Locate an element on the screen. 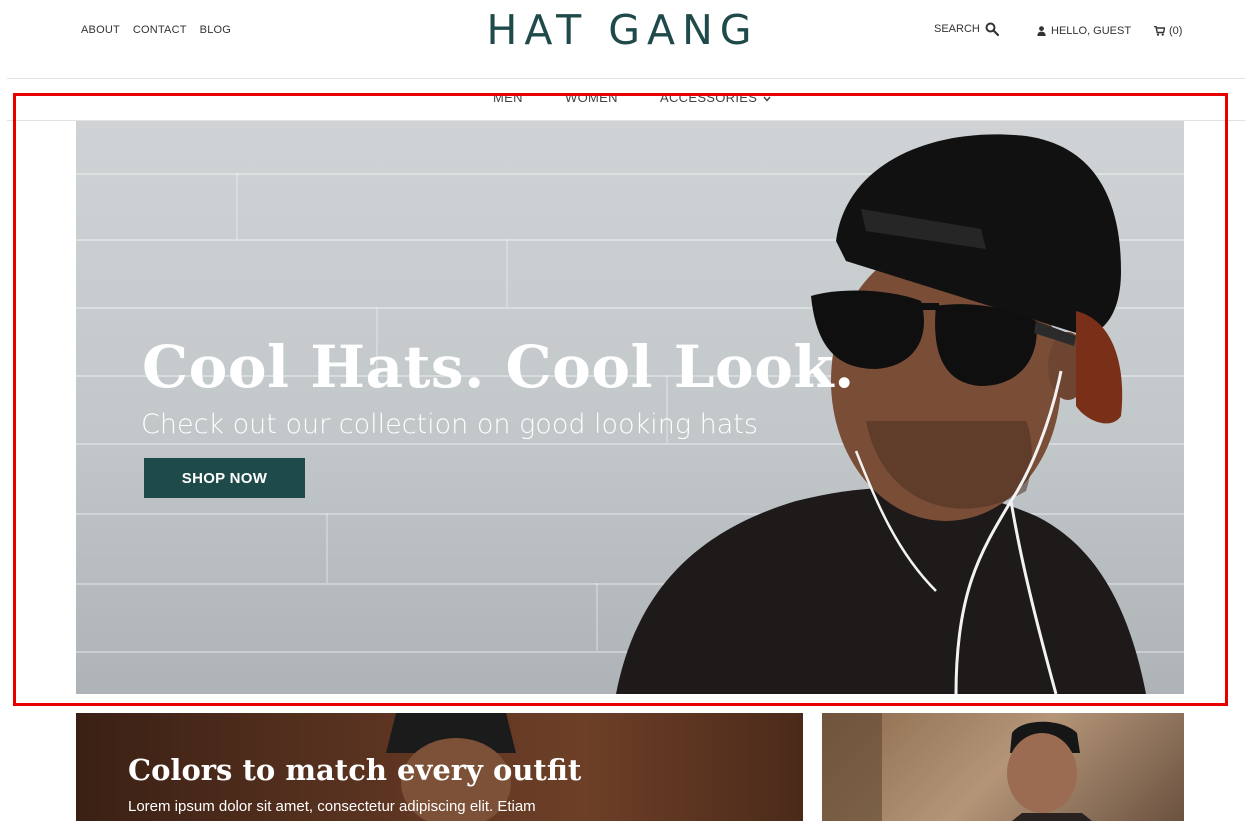  search-button: SEARCH is located at coordinates (966, 29).